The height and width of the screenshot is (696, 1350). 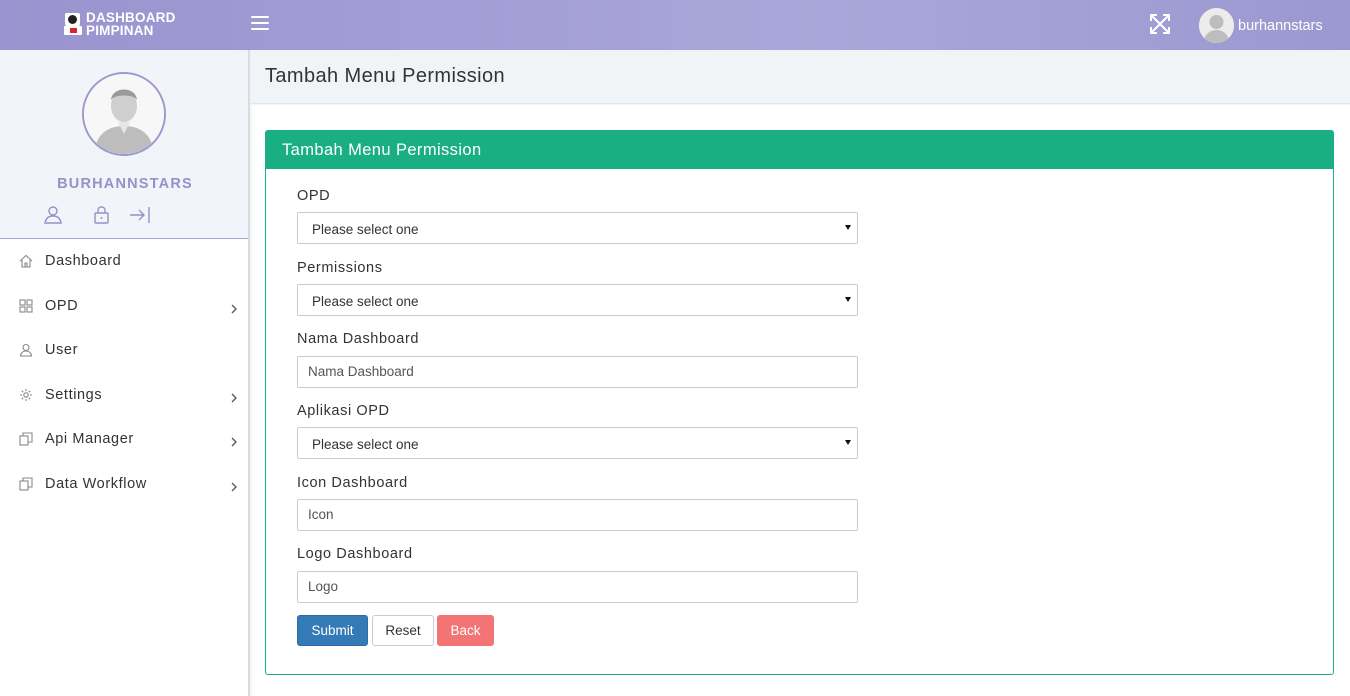 I want to click on user-menu: burhannstars, so click(x=1261, y=25).